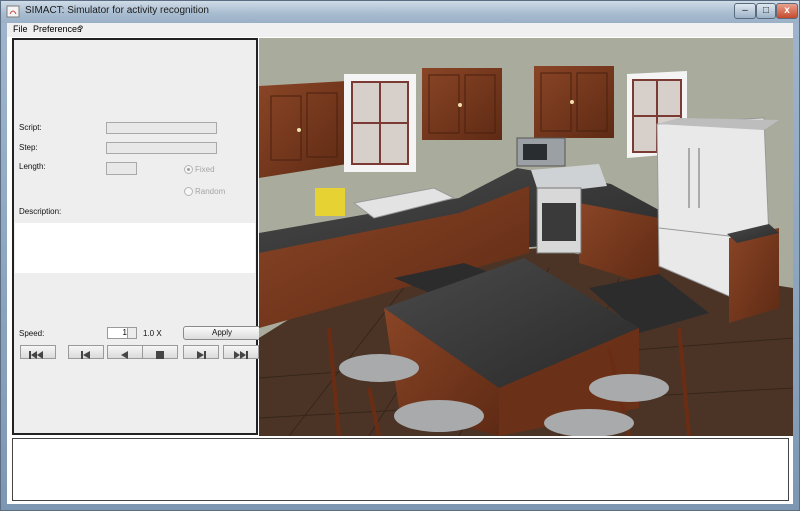 This screenshot has width=800, height=511. Describe the element at coordinates (80, 29) in the screenshot. I see `menu-help: ?` at that location.